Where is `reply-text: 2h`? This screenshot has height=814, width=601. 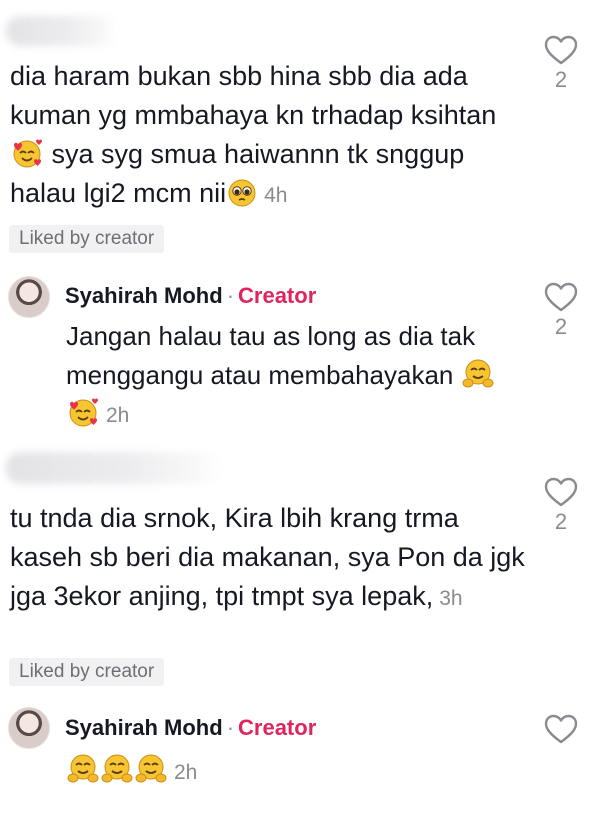
reply-text: 2h is located at coordinates (286, 772).